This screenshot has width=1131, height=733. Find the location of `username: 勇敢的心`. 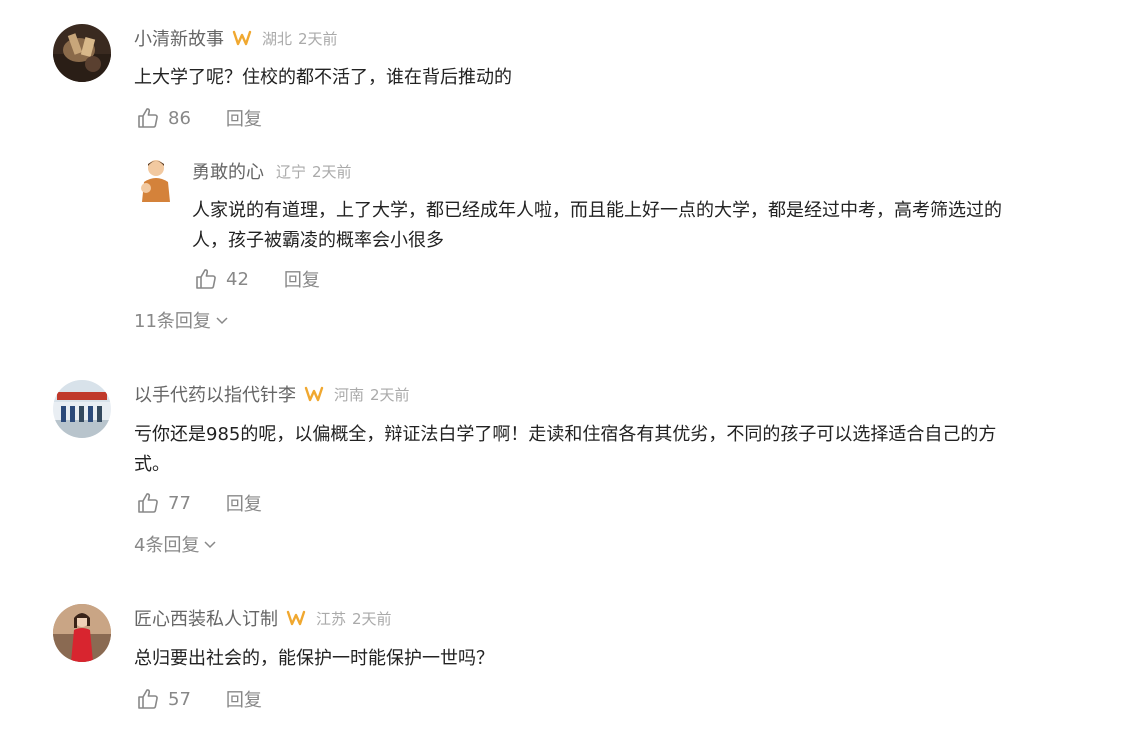

username: 勇敢的心 is located at coordinates (228, 171).